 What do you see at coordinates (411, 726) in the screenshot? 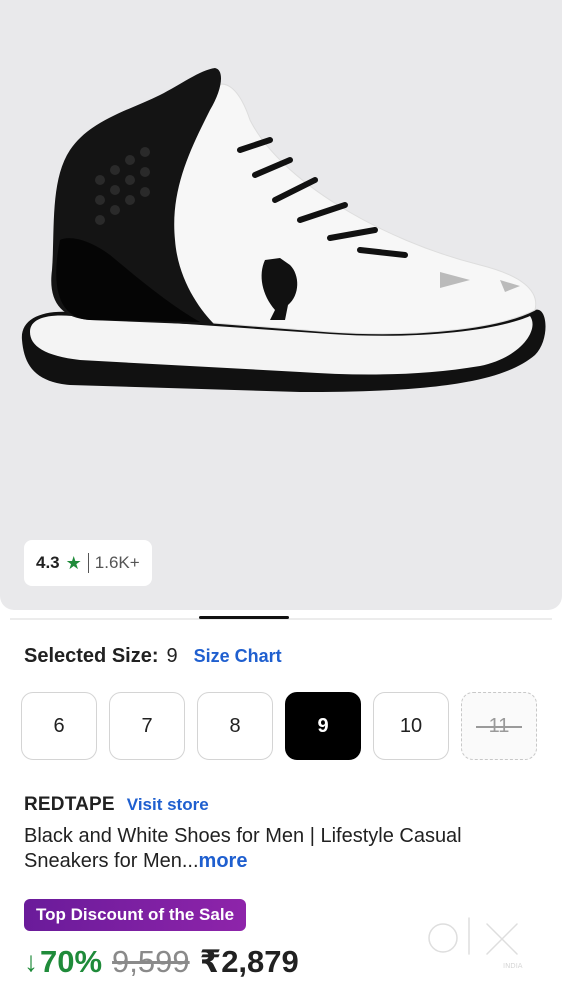
I see `size-option-10: 10` at bounding box center [411, 726].